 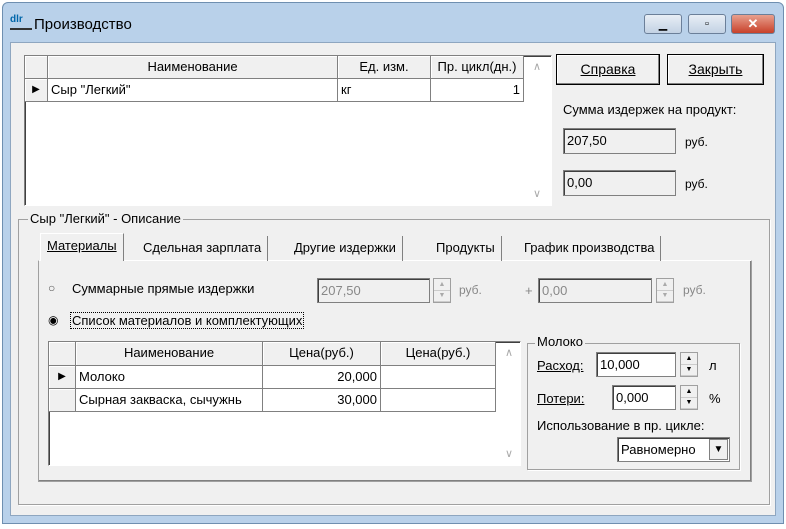 What do you see at coordinates (345, 248) in the screenshot?
I see `tab-other-costs: Другие издержки` at bounding box center [345, 248].